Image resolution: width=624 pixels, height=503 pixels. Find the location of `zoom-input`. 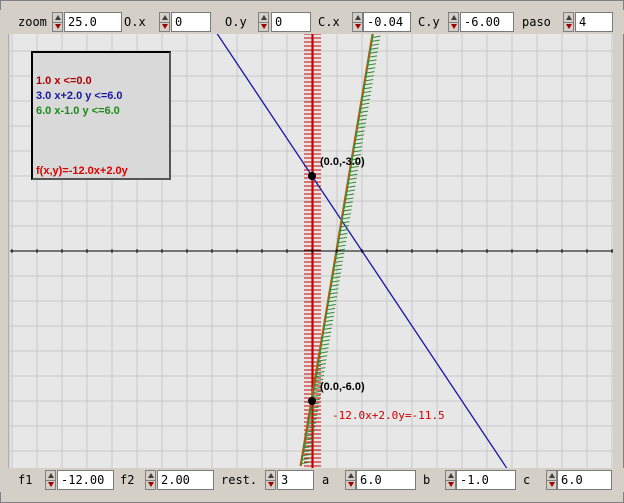

zoom-input is located at coordinates (93, 22).